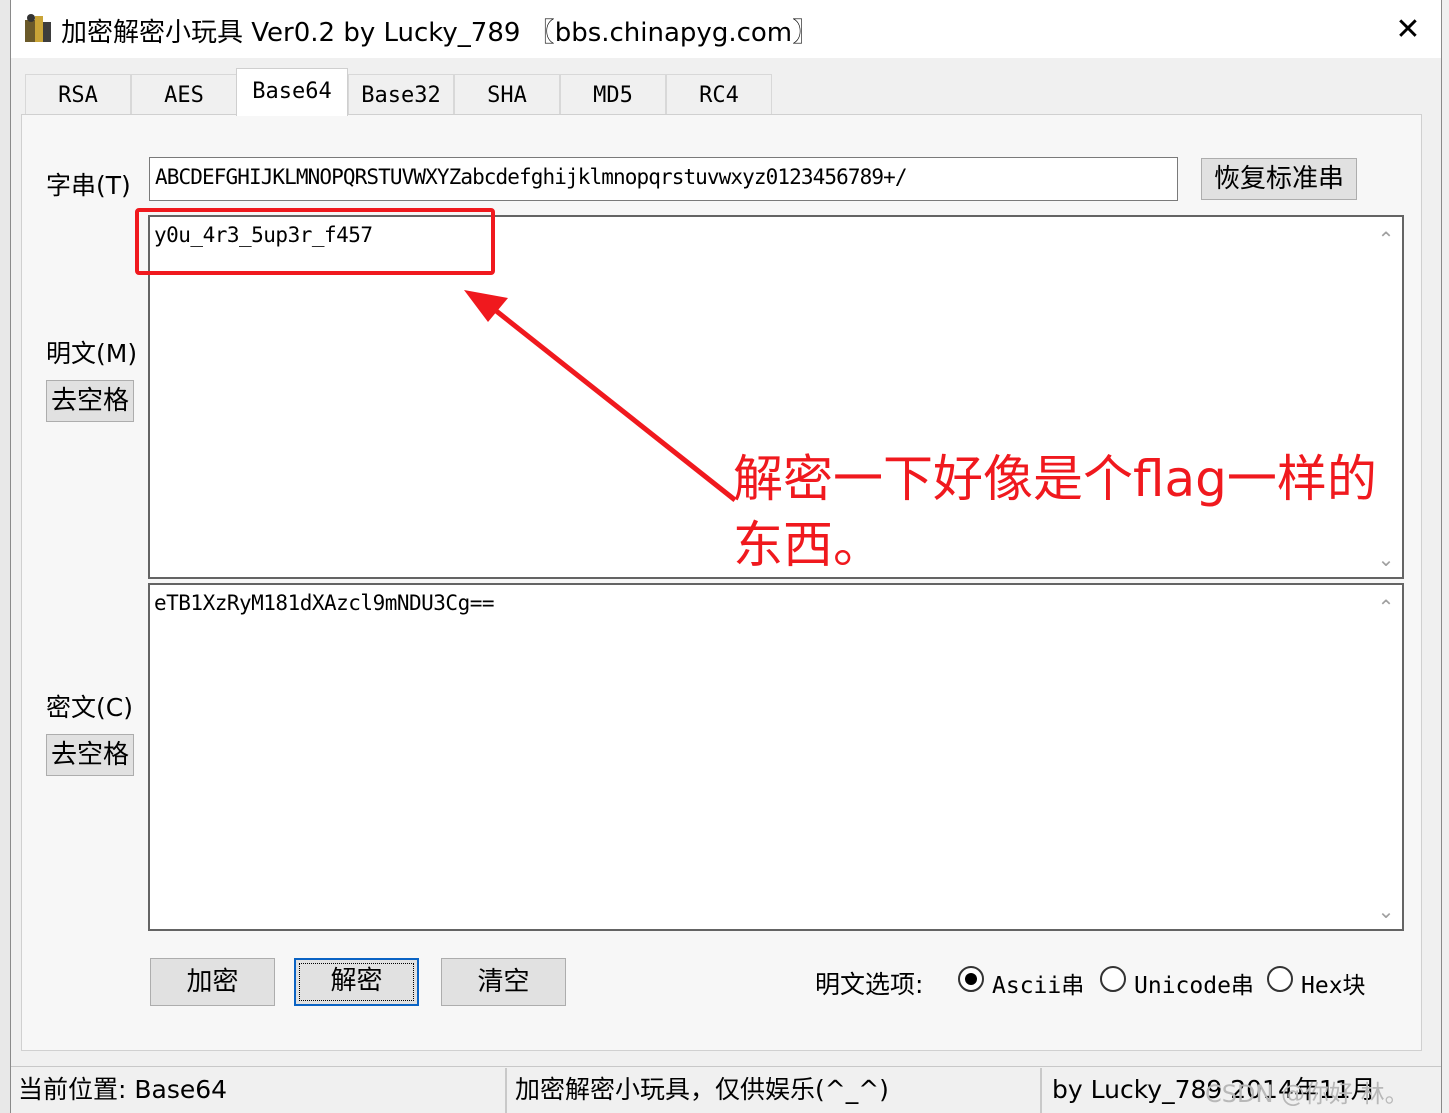 The width and height of the screenshot is (1449, 1113). I want to click on annotation-text: 解密一下好像是个flag一样的 东西。, so click(1055, 512).